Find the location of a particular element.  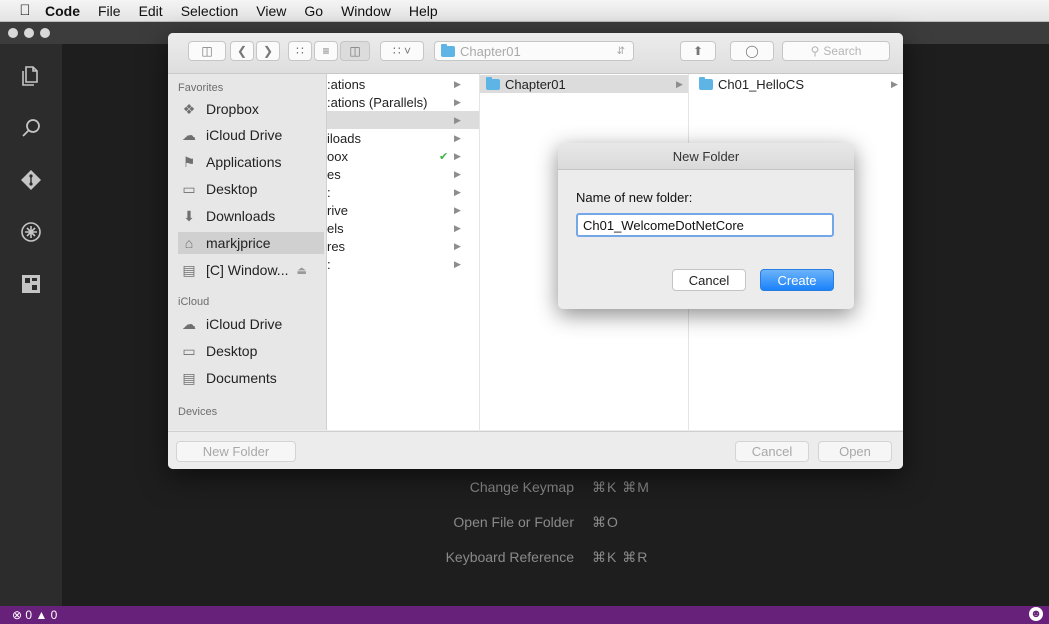

list-item: iloads ▶ is located at coordinates (403, 138).